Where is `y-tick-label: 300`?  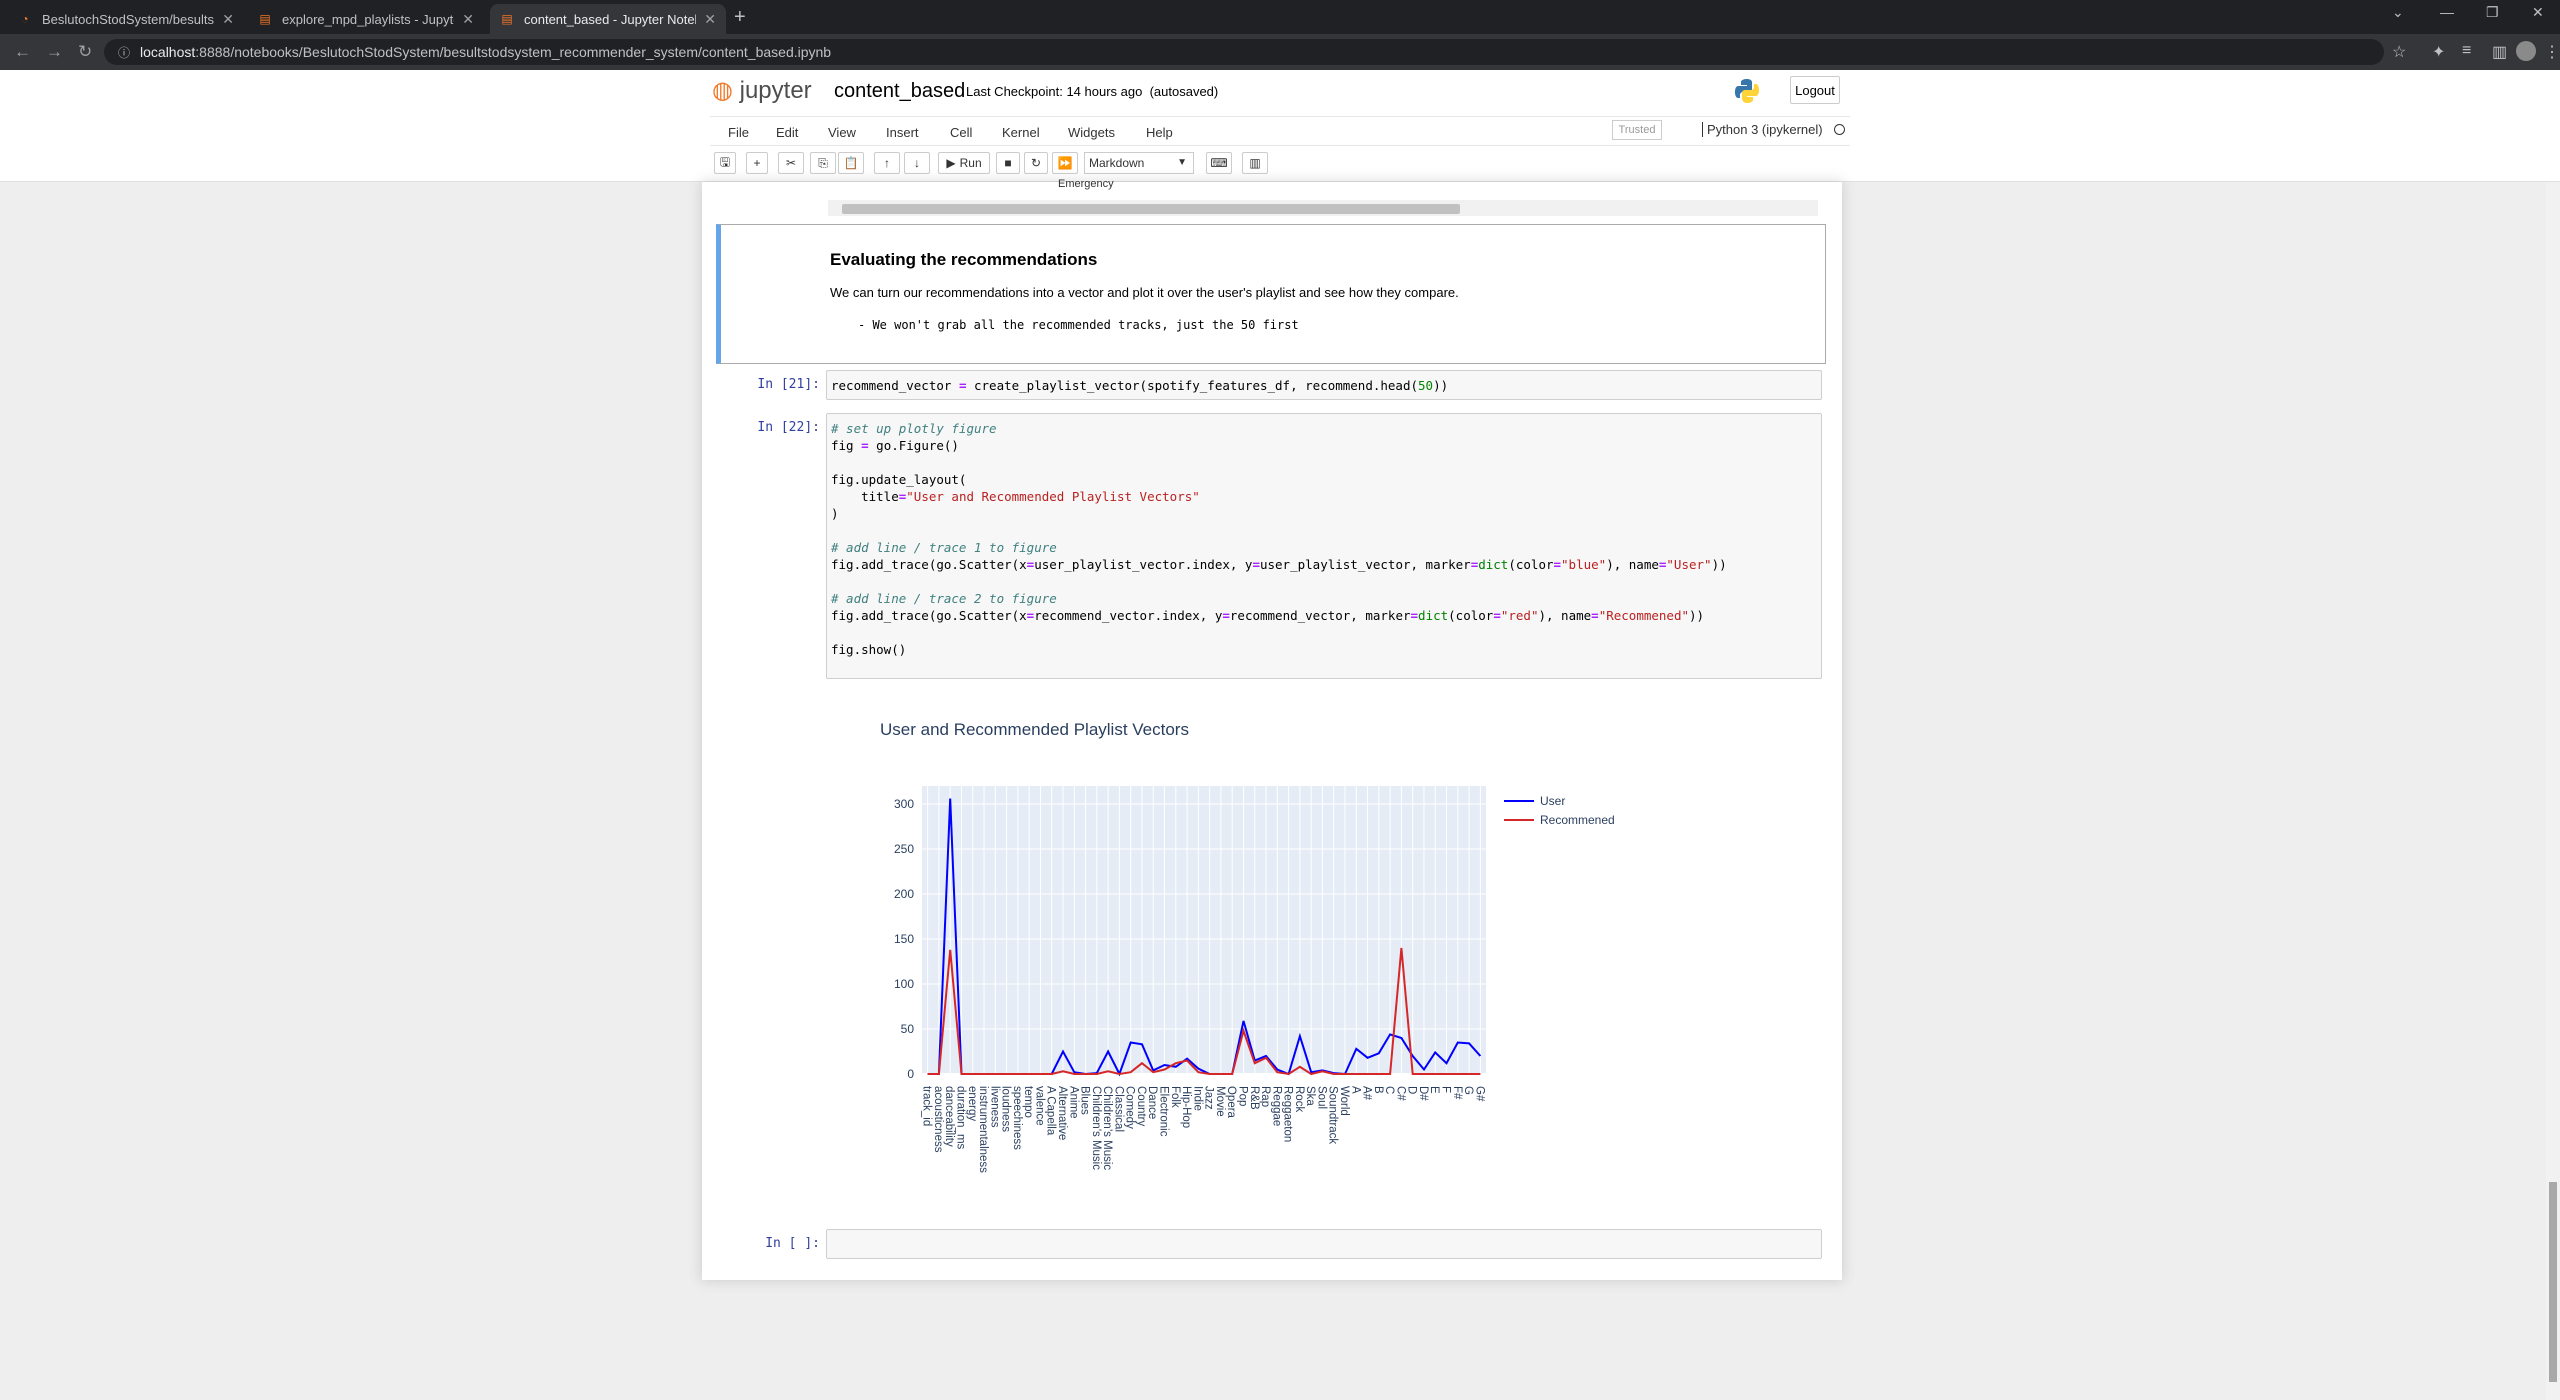
y-tick-label: 300 is located at coordinates (904, 804).